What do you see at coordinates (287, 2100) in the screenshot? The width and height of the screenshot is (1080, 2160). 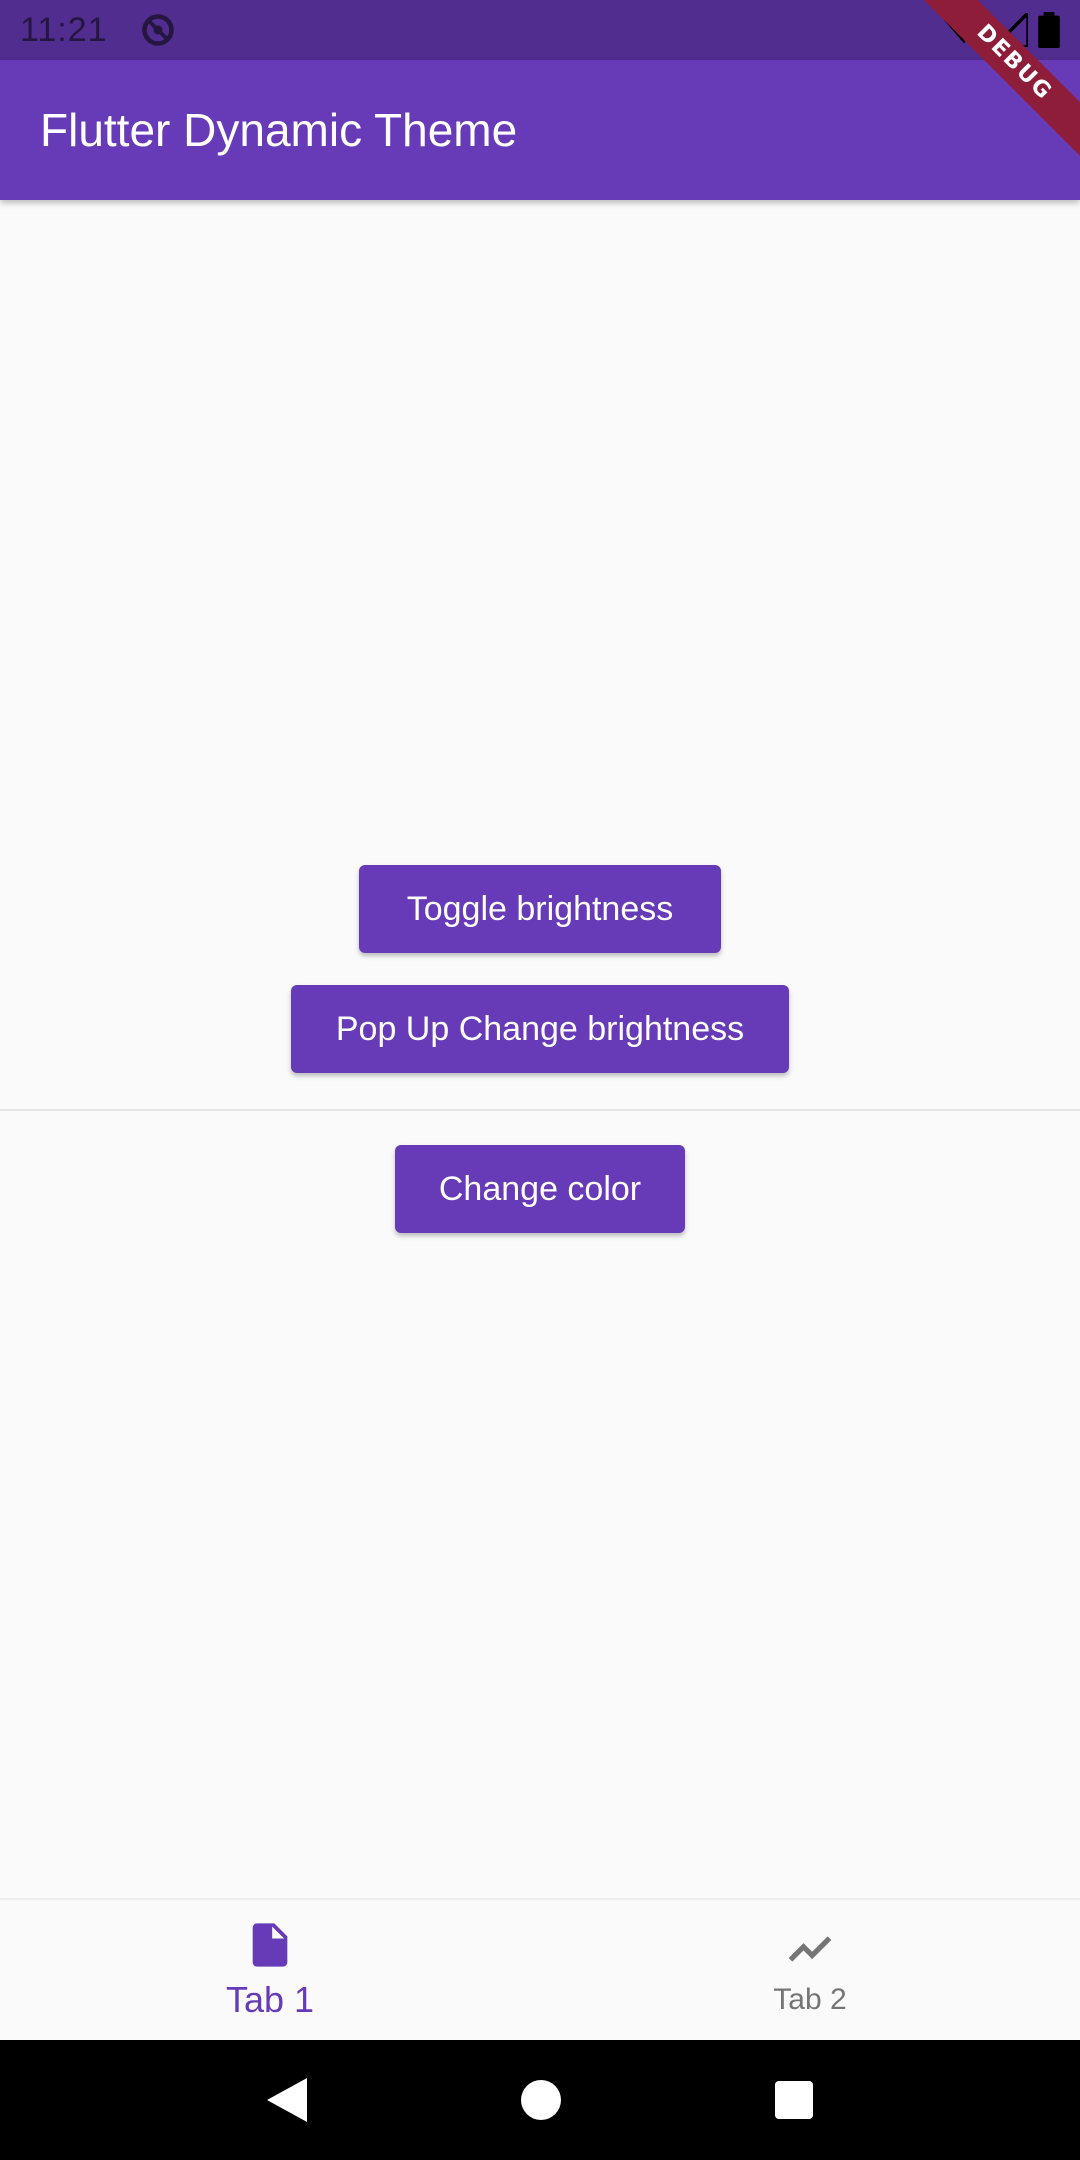 I see `back-icon` at bounding box center [287, 2100].